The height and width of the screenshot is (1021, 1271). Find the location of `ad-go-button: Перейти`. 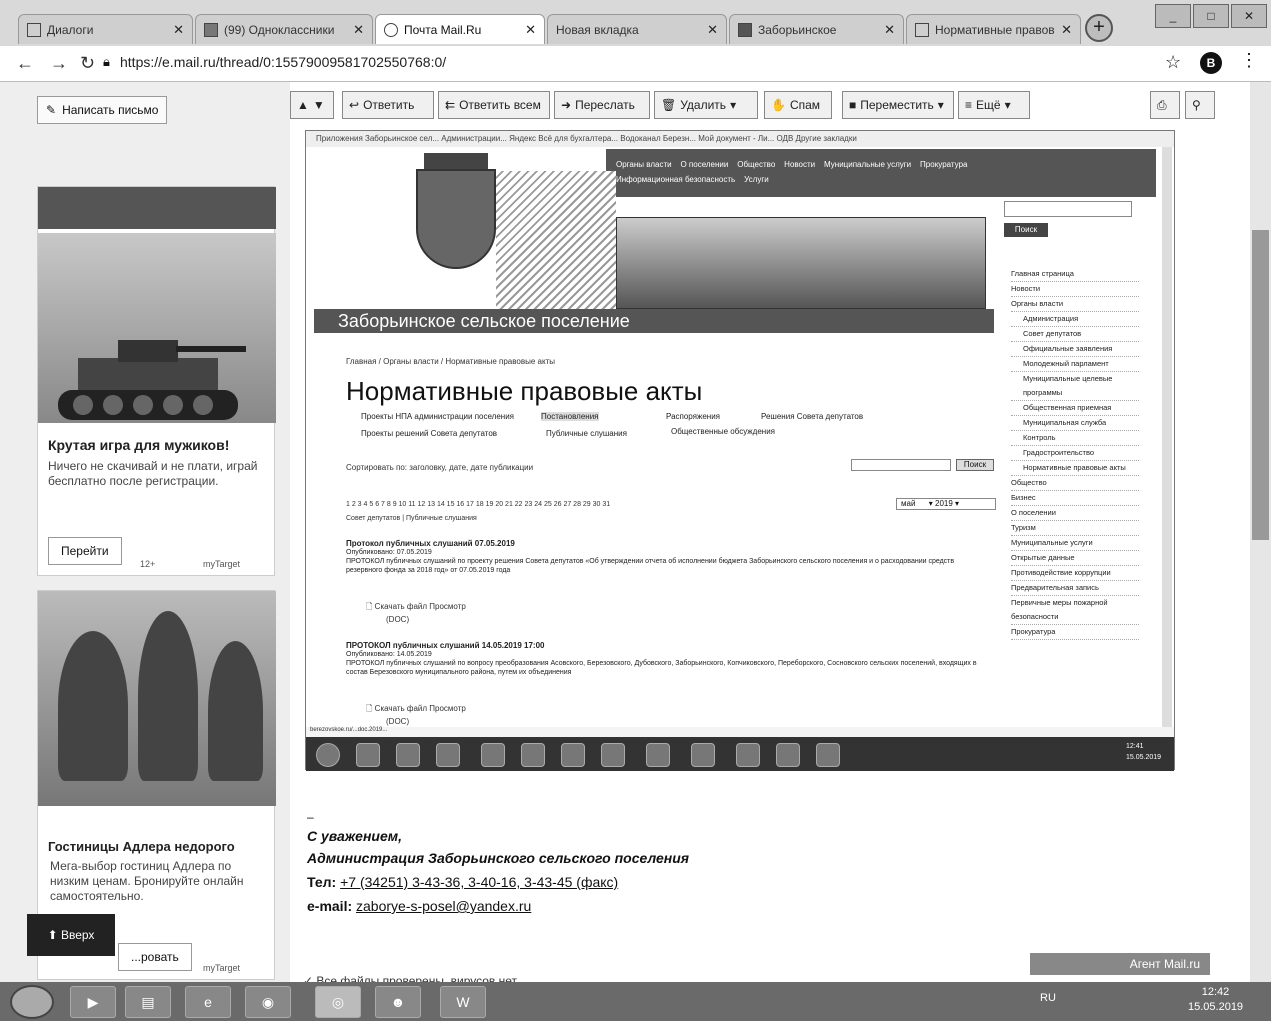

ad-go-button: Перейти is located at coordinates (85, 551).